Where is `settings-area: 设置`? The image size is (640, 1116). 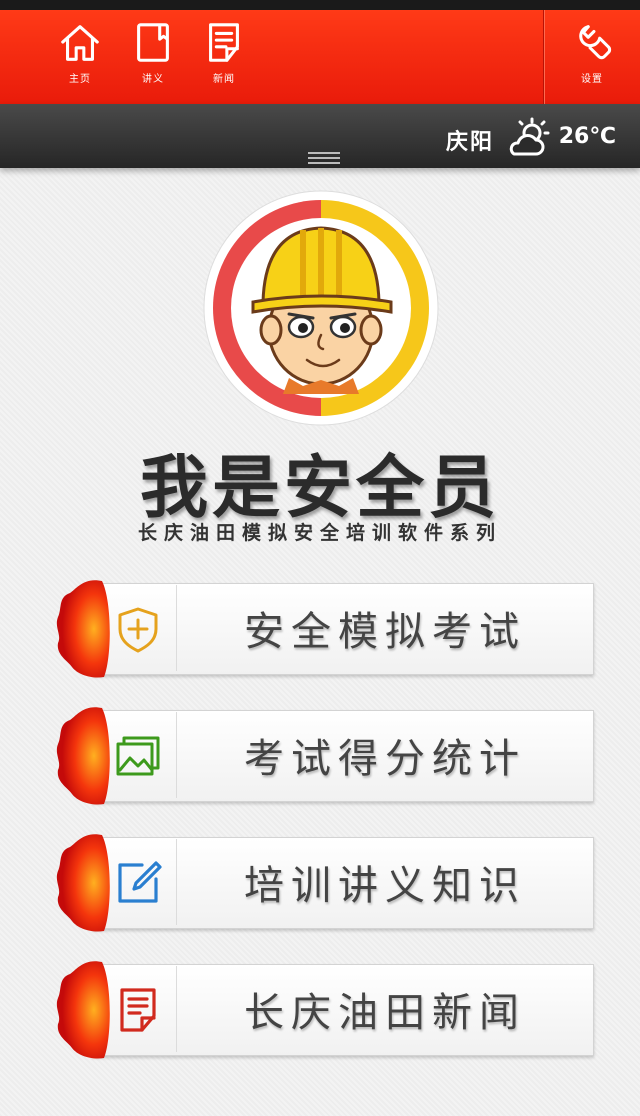
settings-area: 设置 is located at coordinates (591, 57).